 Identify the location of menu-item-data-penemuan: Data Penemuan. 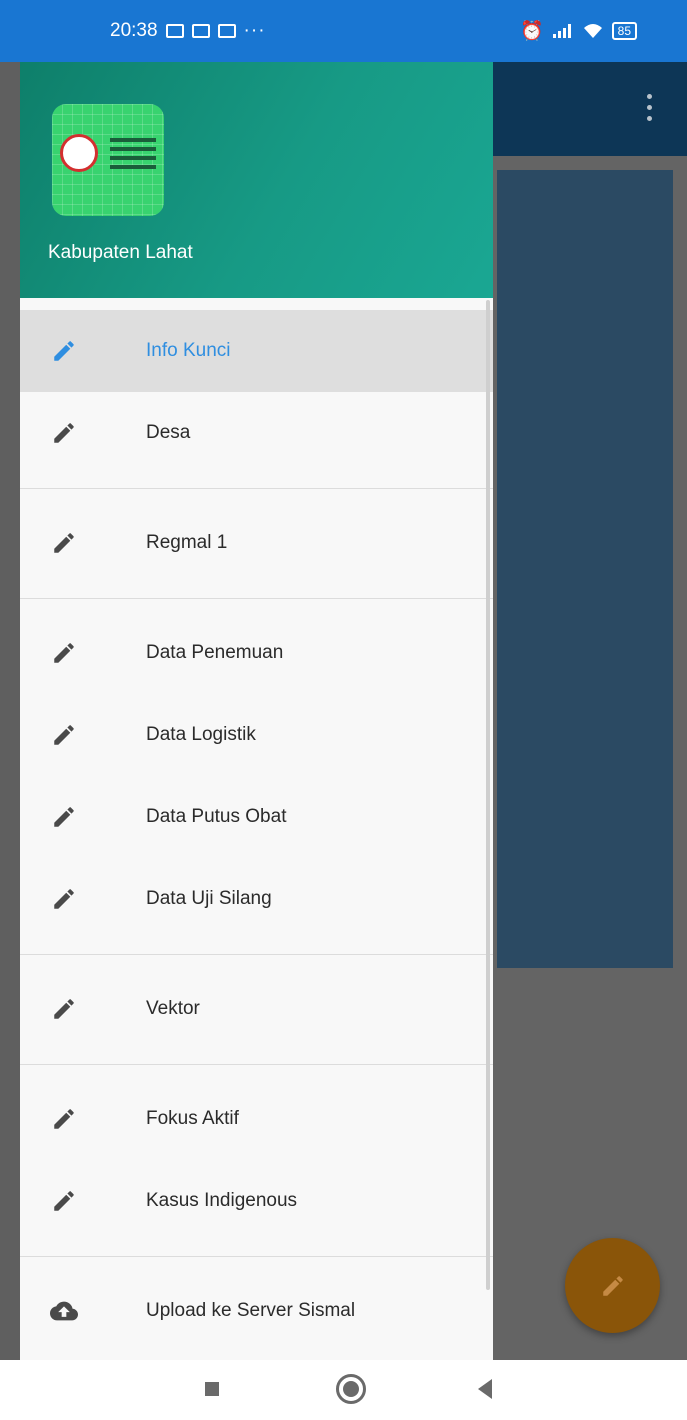
(256, 653).